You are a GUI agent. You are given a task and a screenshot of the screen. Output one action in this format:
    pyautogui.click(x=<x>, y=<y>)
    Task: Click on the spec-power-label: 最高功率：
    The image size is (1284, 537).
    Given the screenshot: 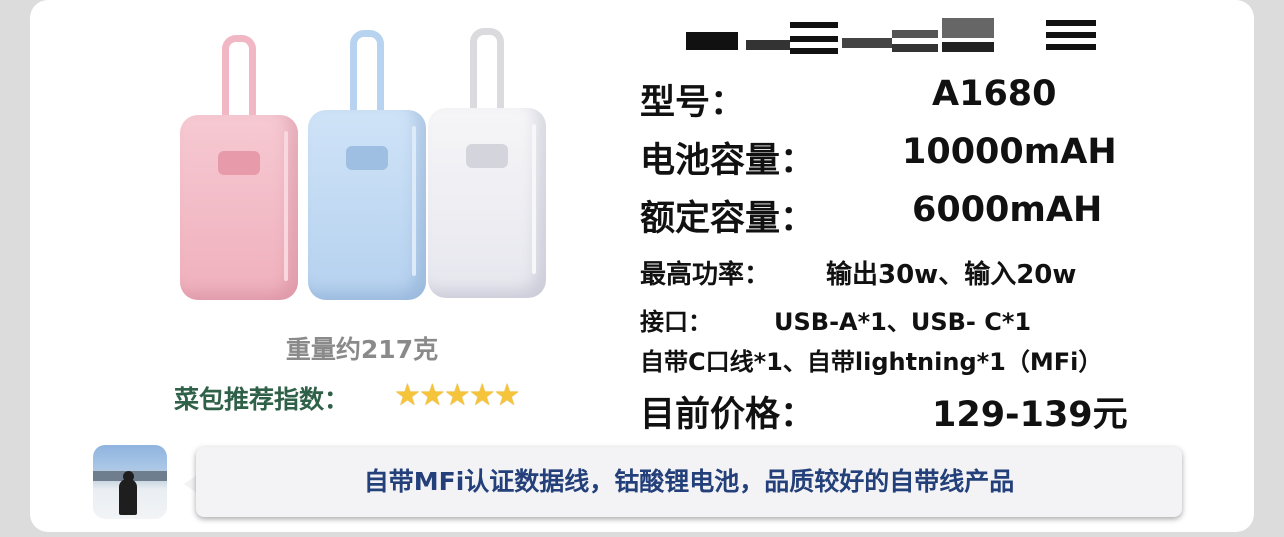 What is the action you would take?
    pyautogui.click(x=705, y=275)
    